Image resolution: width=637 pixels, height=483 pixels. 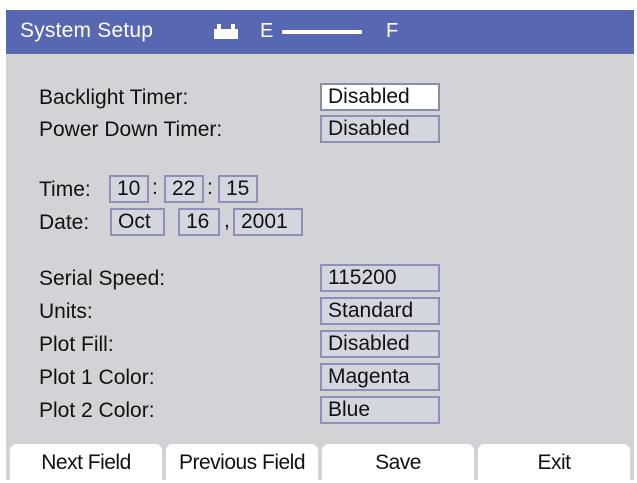 I want to click on next-field-button: Next Field, so click(x=86, y=462).